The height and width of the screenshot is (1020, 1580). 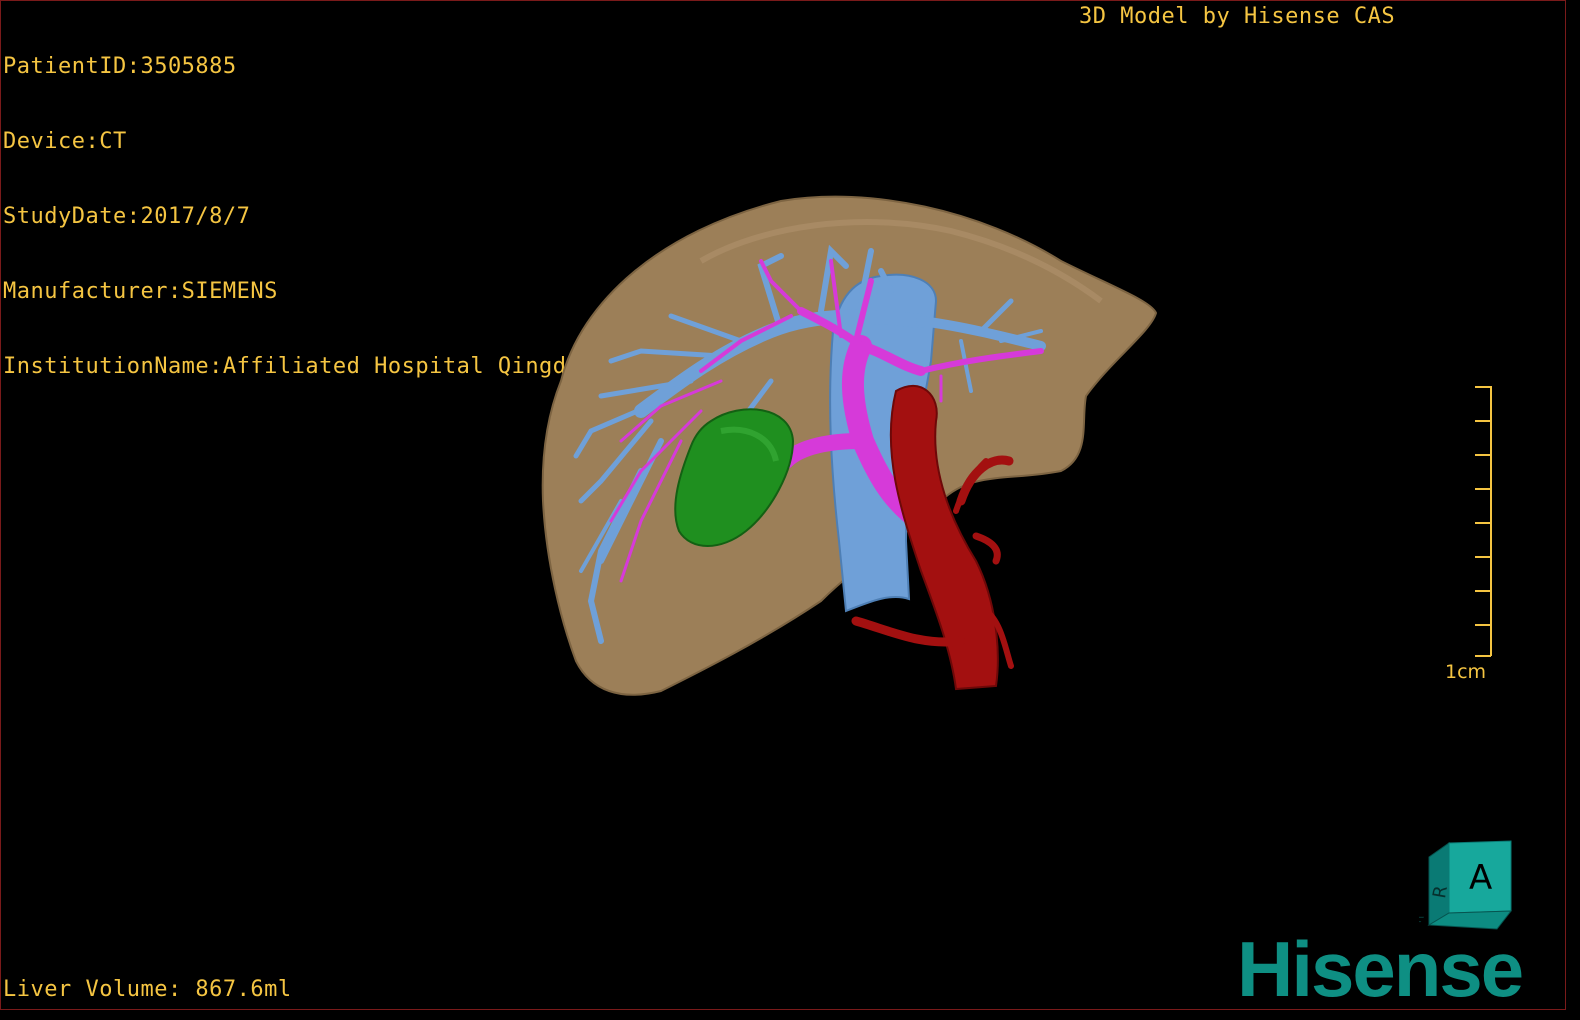 What do you see at coordinates (1480, 878) in the screenshot?
I see `orientation-front-letter: A` at bounding box center [1480, 878].